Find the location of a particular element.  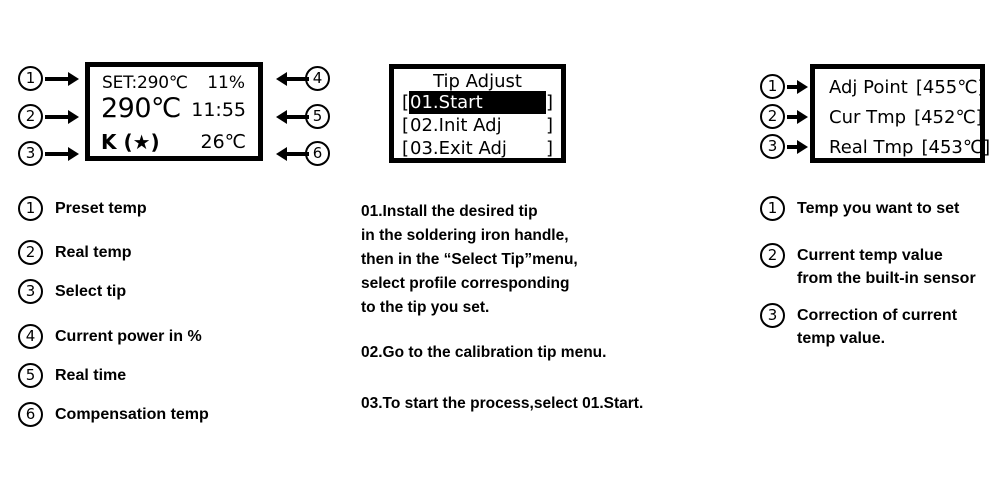

real-temp-readout: 290℃ is located at coordinates (141, 108).